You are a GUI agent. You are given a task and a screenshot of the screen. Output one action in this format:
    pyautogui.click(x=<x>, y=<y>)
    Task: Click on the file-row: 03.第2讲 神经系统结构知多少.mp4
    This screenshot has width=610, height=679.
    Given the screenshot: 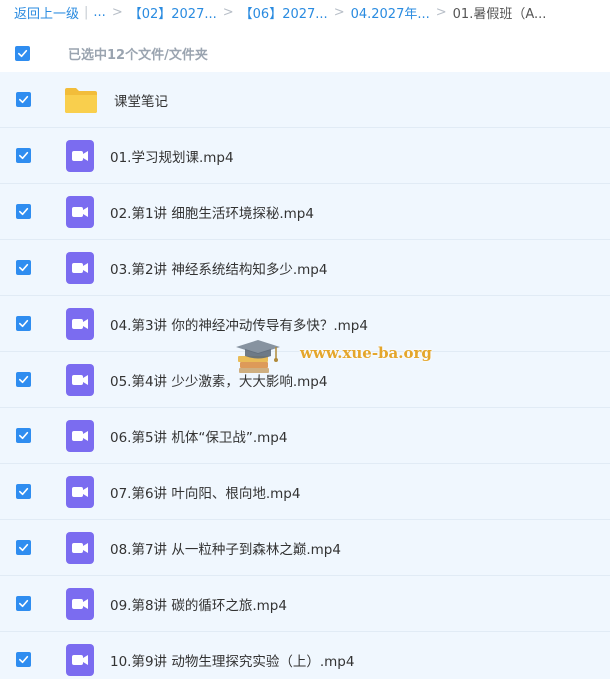 What is the action you would take?
    pyautogui.click(x=305, y=268)
    